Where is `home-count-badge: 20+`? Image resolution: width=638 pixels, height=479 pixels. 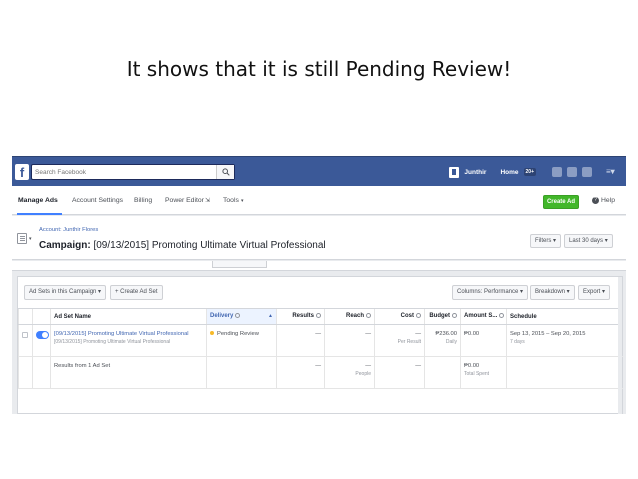 home-count-badge: 20+ is located at coordinates (529, 172).